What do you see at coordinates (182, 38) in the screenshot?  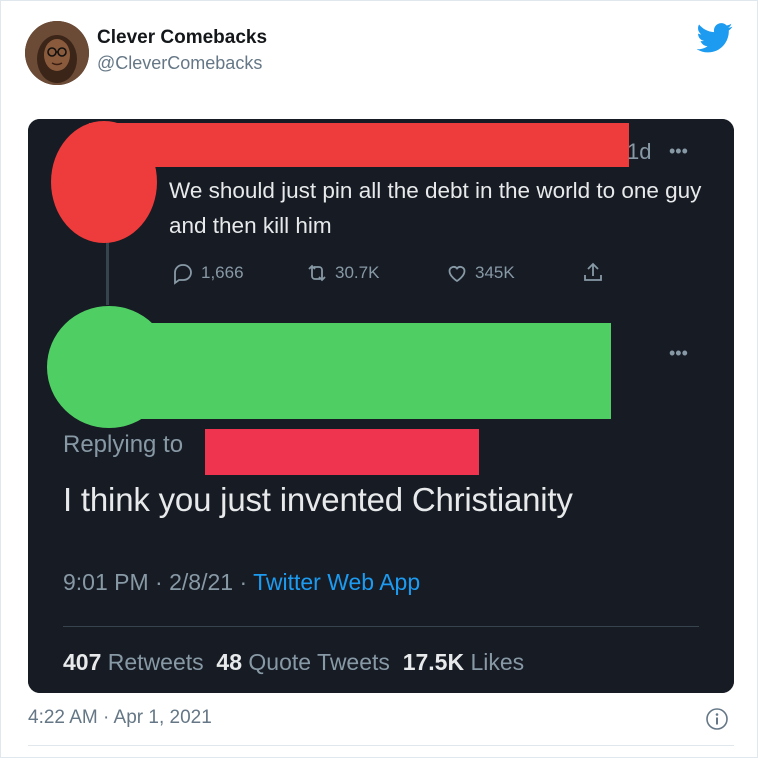 I see `author-display-name: Clever Comebacks` at bounding box center [182, 38].